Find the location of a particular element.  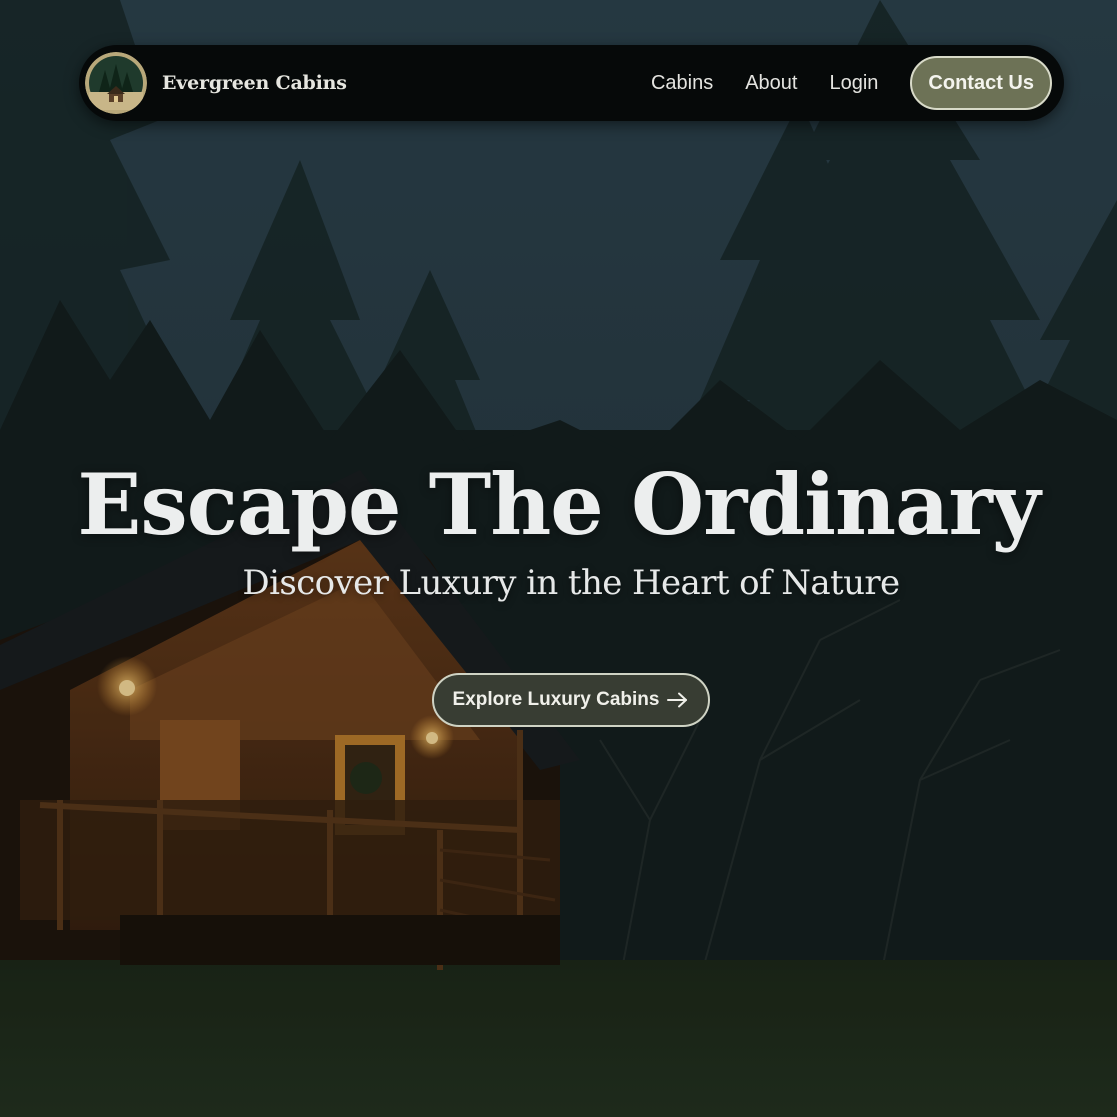

explore-cabins-button: Explore Luxury Cabins is located at coordinates (571, 700).